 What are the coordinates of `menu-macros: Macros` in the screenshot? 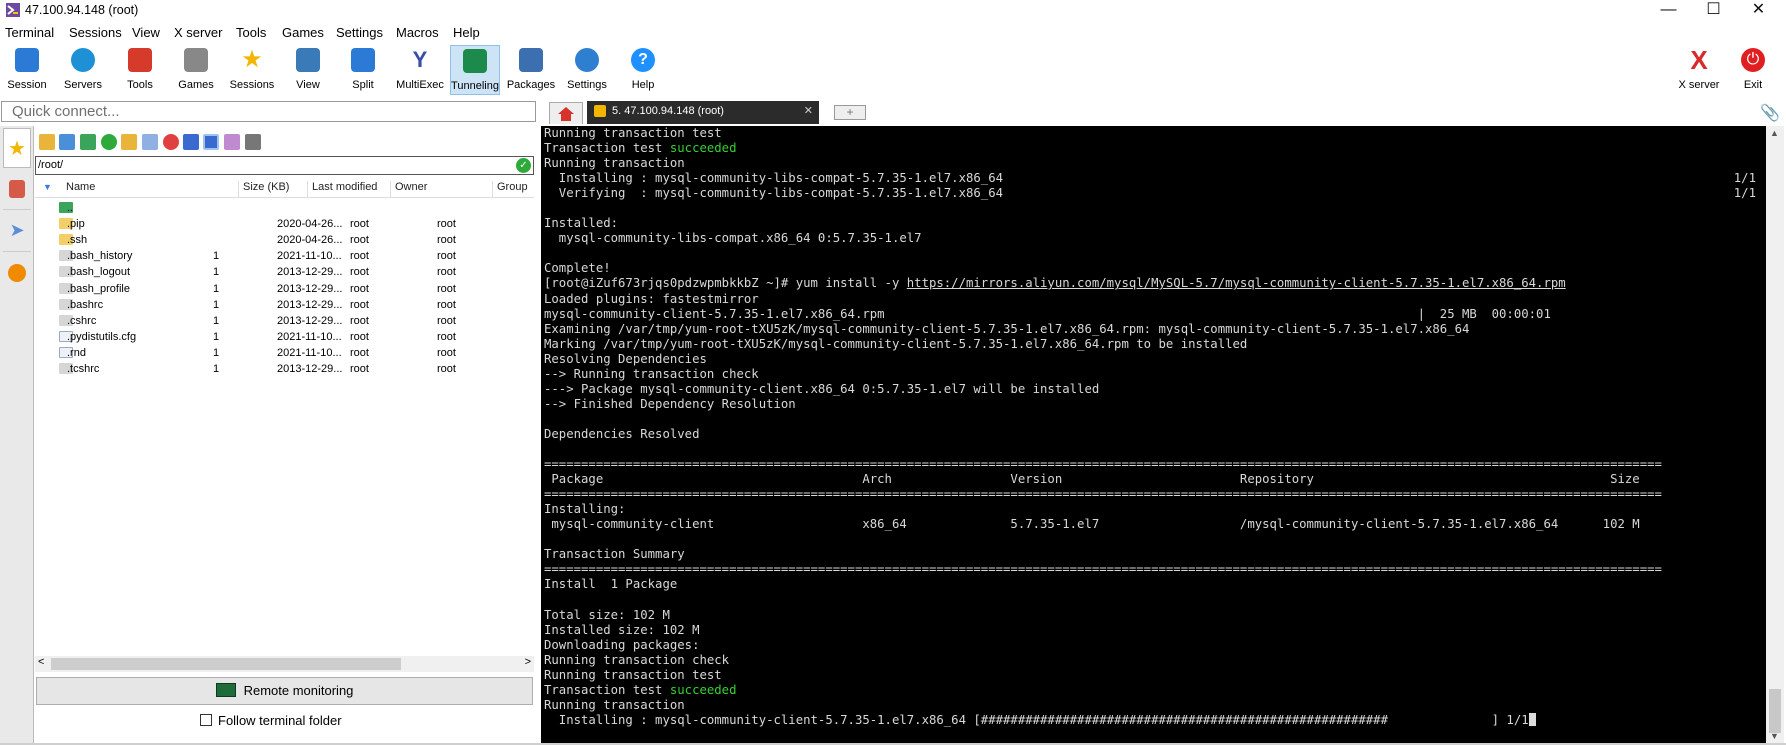 It's located at (417, 32).